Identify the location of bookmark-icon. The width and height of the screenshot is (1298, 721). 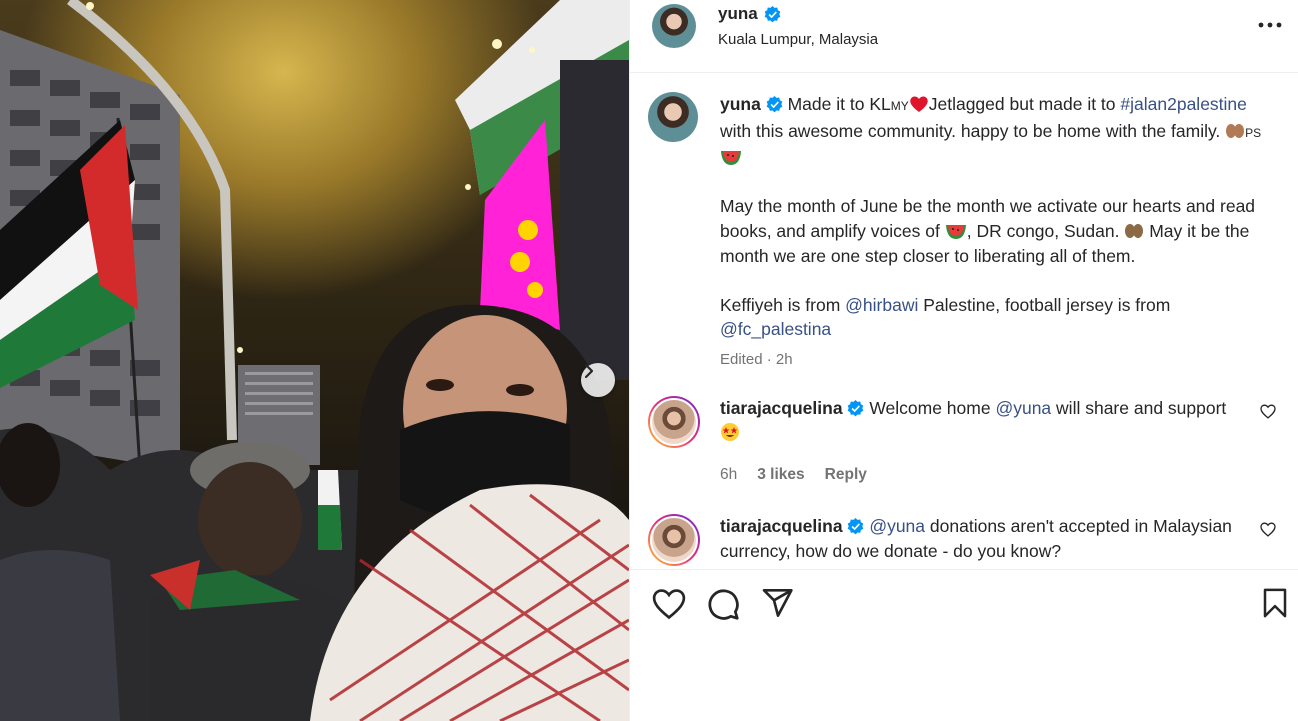
(1275, 603).